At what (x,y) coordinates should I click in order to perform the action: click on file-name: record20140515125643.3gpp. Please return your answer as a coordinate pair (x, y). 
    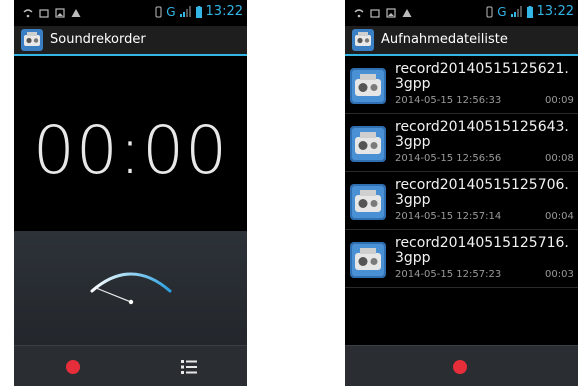
    Looking at the image, I should click on (482, 134).